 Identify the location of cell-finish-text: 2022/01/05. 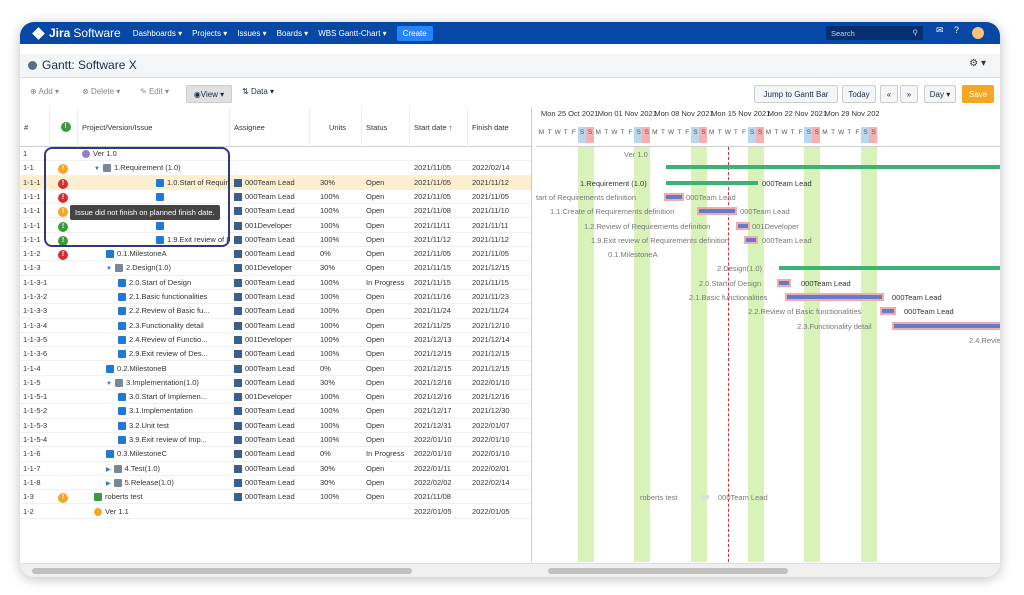
(491, 511).